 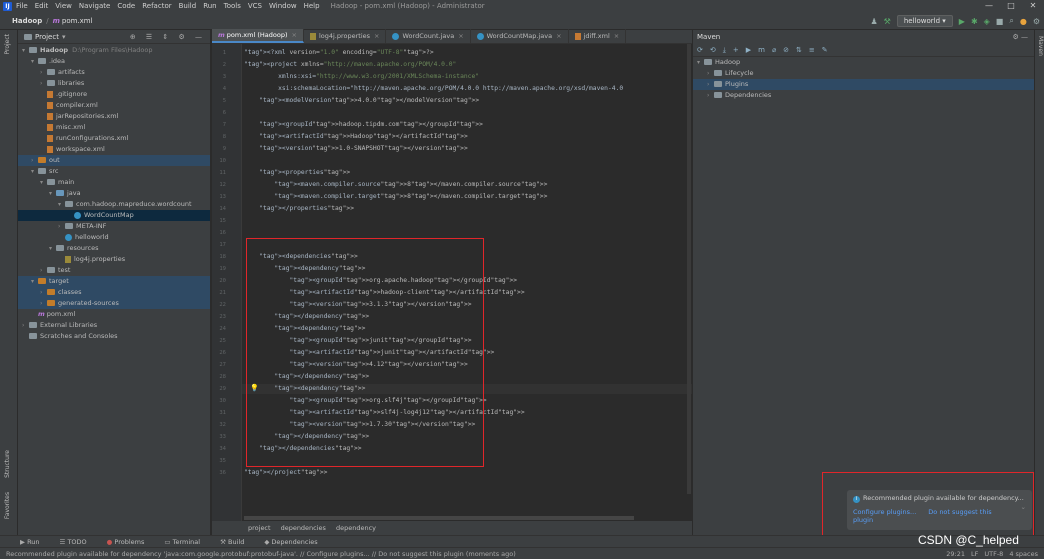 What do you see at coordinates (114, 336) in the screenshot?
I see `tree-item: Scratches and Consoles` at bounding box center [114, 336].